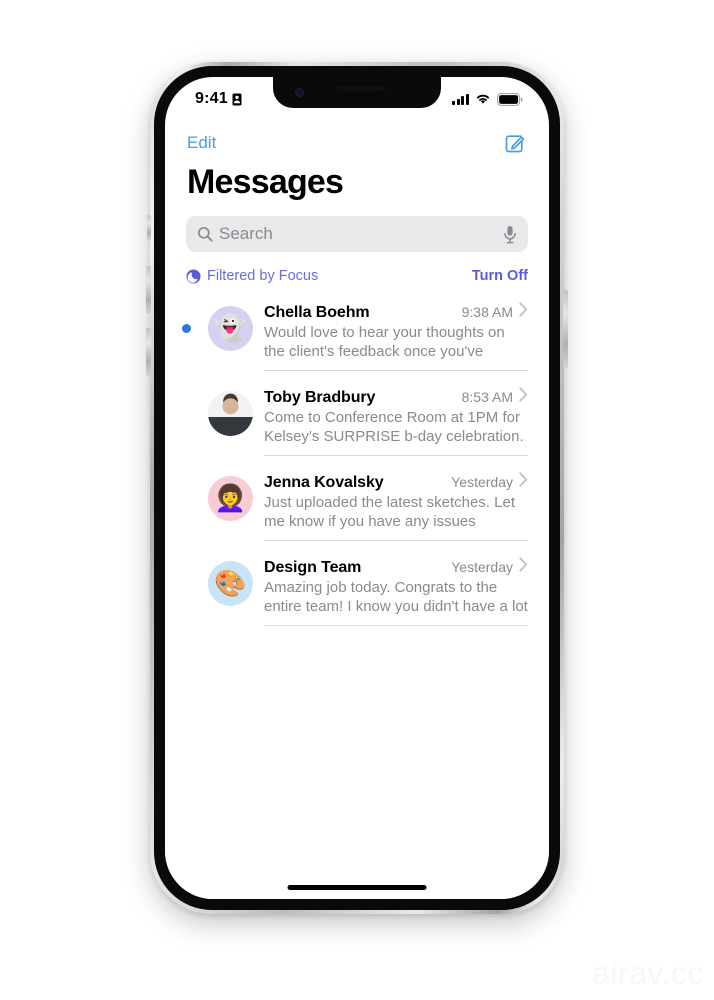  I want to click on status-bar-right, so click(487, 99).